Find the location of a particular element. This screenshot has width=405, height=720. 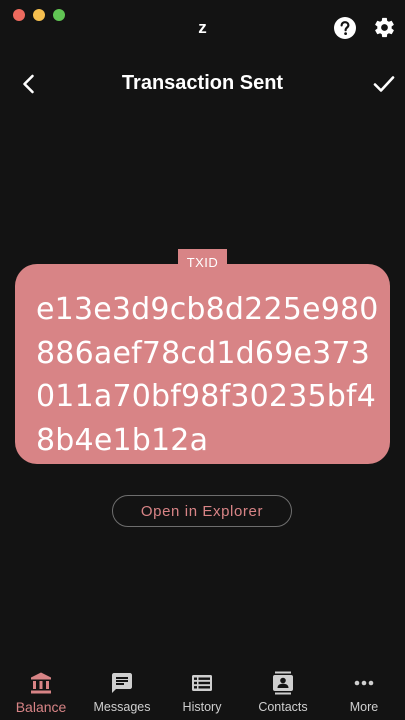

page-header: Transaction Sent is located at coordinates (202, 86).